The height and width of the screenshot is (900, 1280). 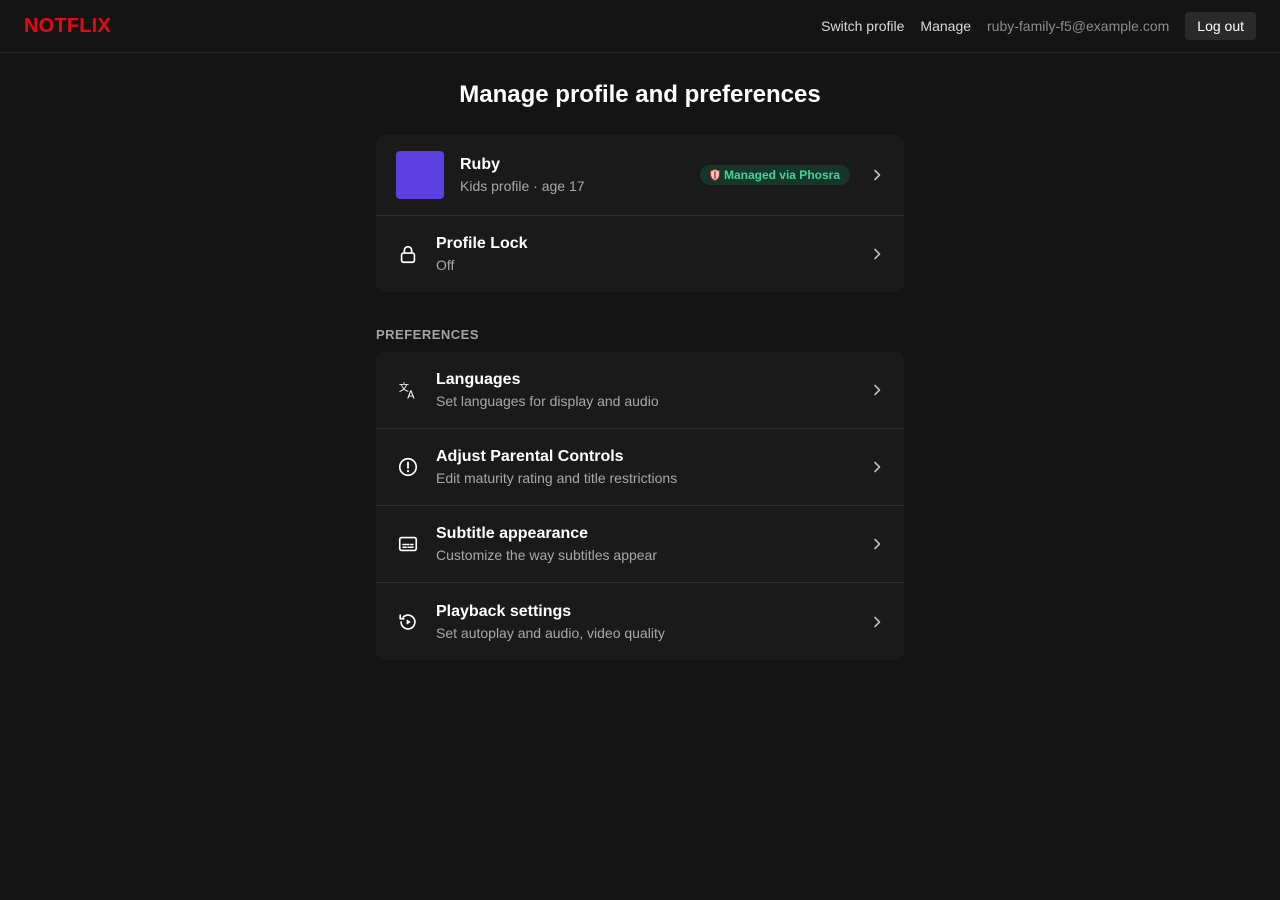 I want to click on shield-icon, so click(x=715, y=175).